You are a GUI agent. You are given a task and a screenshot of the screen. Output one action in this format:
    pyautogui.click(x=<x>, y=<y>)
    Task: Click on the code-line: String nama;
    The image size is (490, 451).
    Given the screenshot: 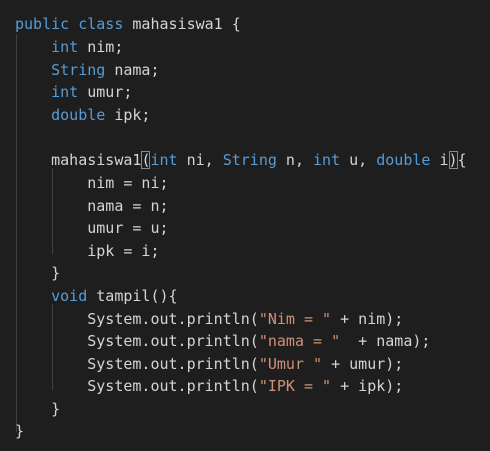 What is the action you would take?
    pyautogui.click(x=87, y=70)
    